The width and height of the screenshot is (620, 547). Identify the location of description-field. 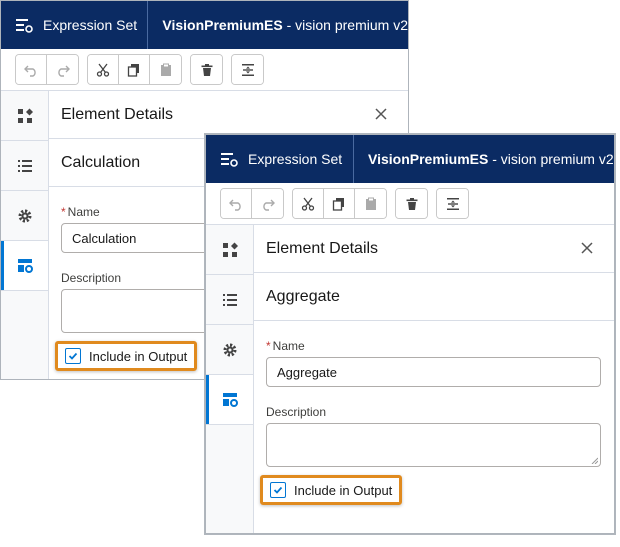
(433, 445).